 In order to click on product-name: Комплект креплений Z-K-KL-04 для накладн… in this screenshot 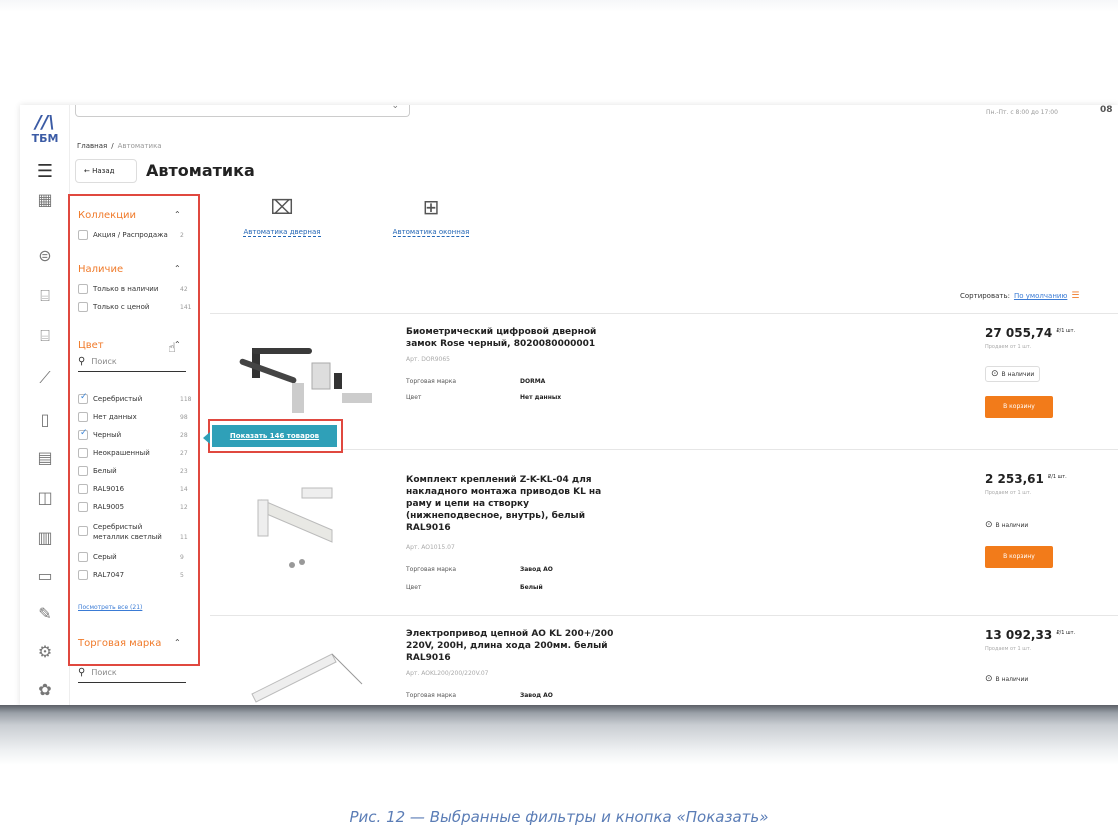, I will do `click(511, 504)`.